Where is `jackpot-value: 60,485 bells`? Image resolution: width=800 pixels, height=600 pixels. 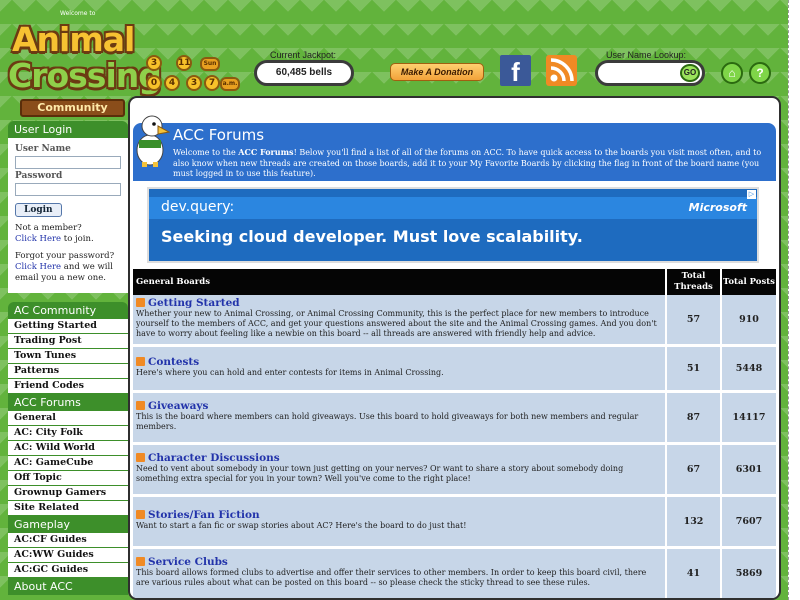 jackpot-value: 60,485 bells is located at coordinates (304, 73).